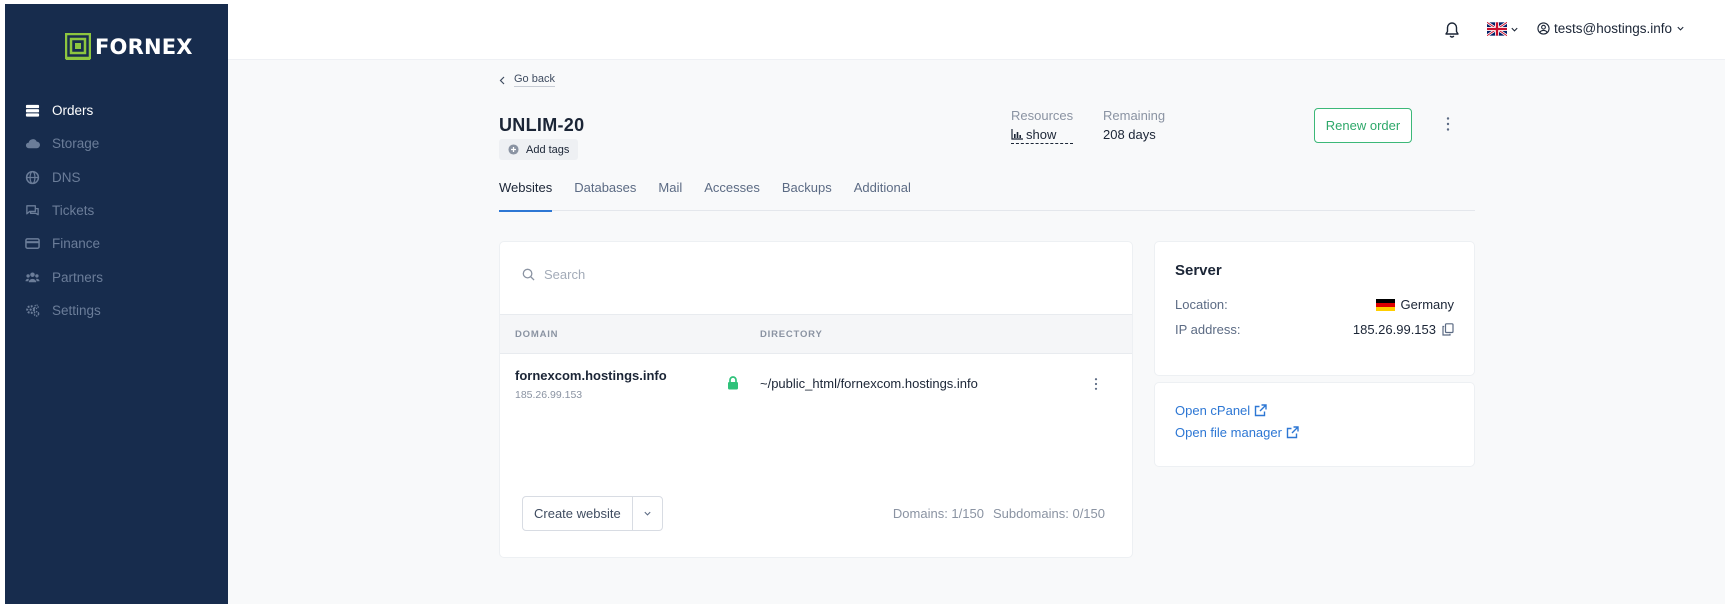 The width and height of the screenshot is (1725, 604). What do you see at coordinates (73, 211) in the screenshot?
I see `sidebar-item-label: Tickets` at bounding box center [73, 211].